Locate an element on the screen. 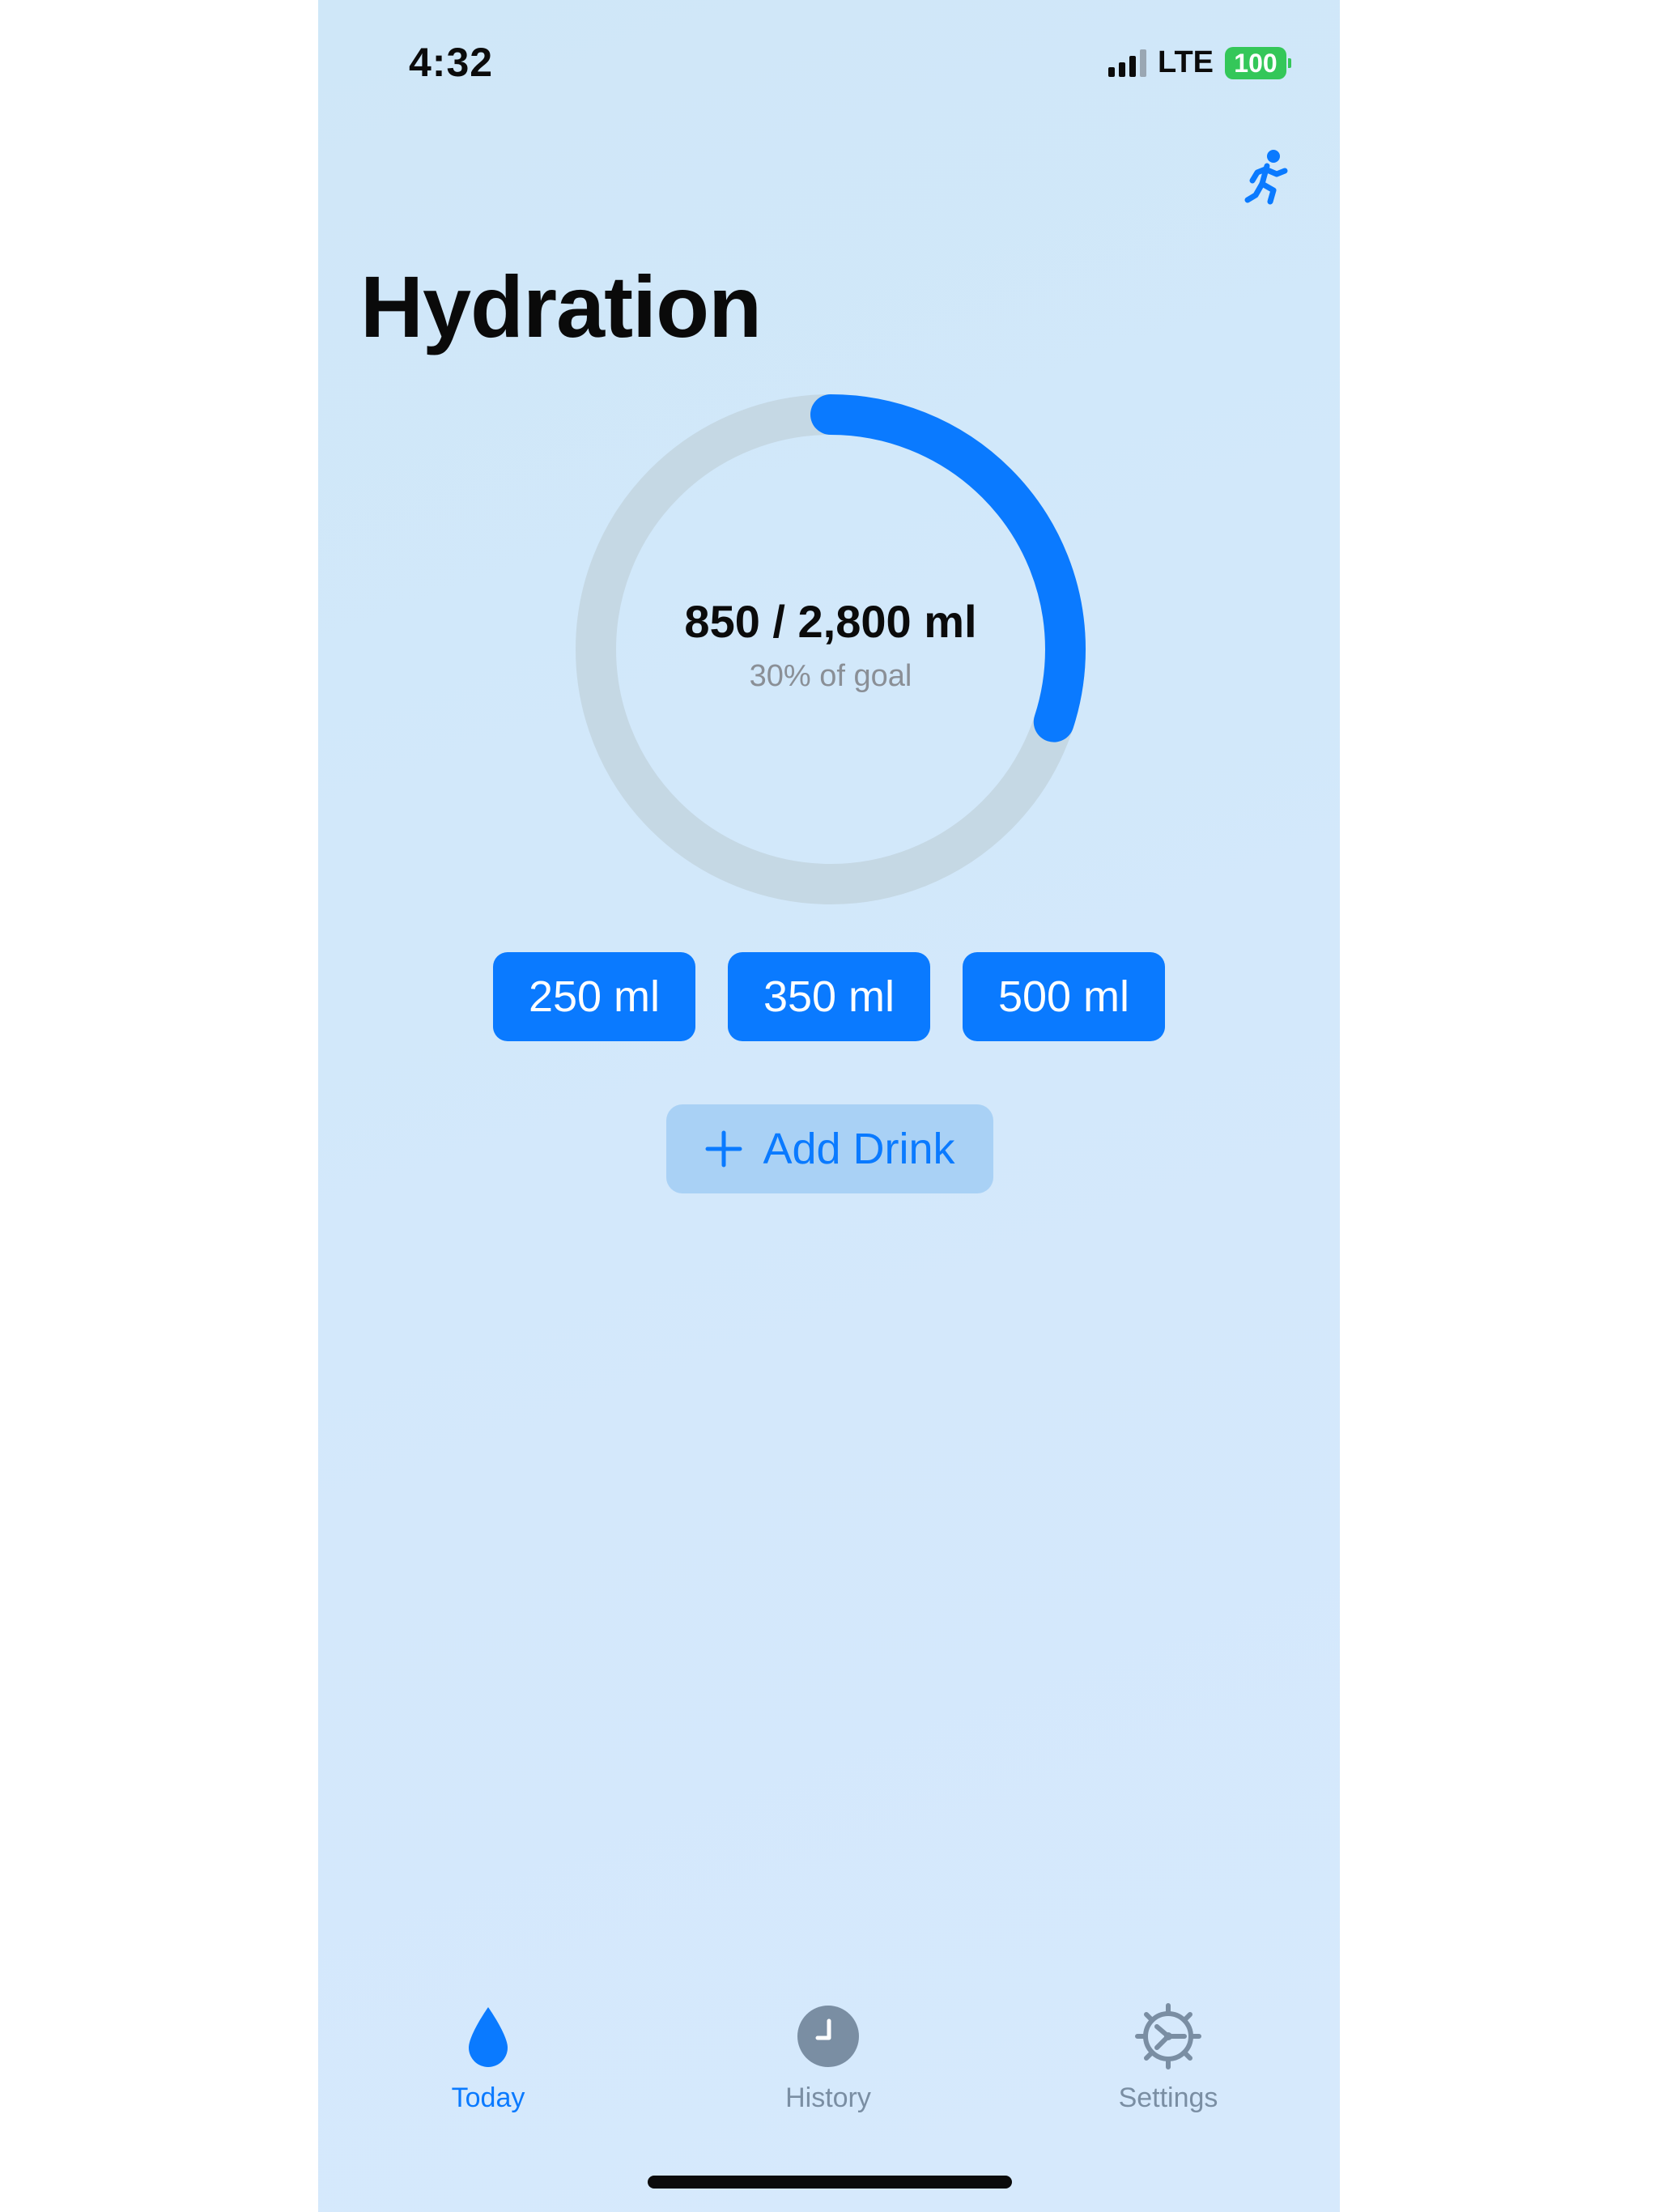  clock-icon is located at coordinates (828, 2037).